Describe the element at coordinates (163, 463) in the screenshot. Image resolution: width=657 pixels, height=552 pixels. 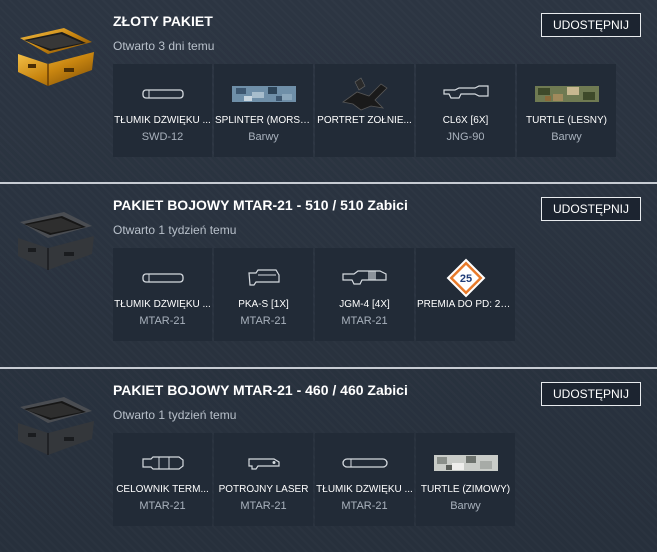
I see `thermal-scope-icon` at that location.